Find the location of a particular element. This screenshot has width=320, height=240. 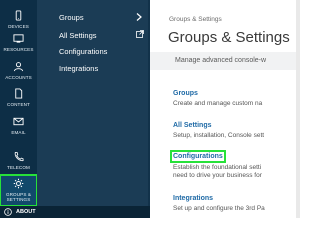

info-icon is located at coordinates (8, 212).